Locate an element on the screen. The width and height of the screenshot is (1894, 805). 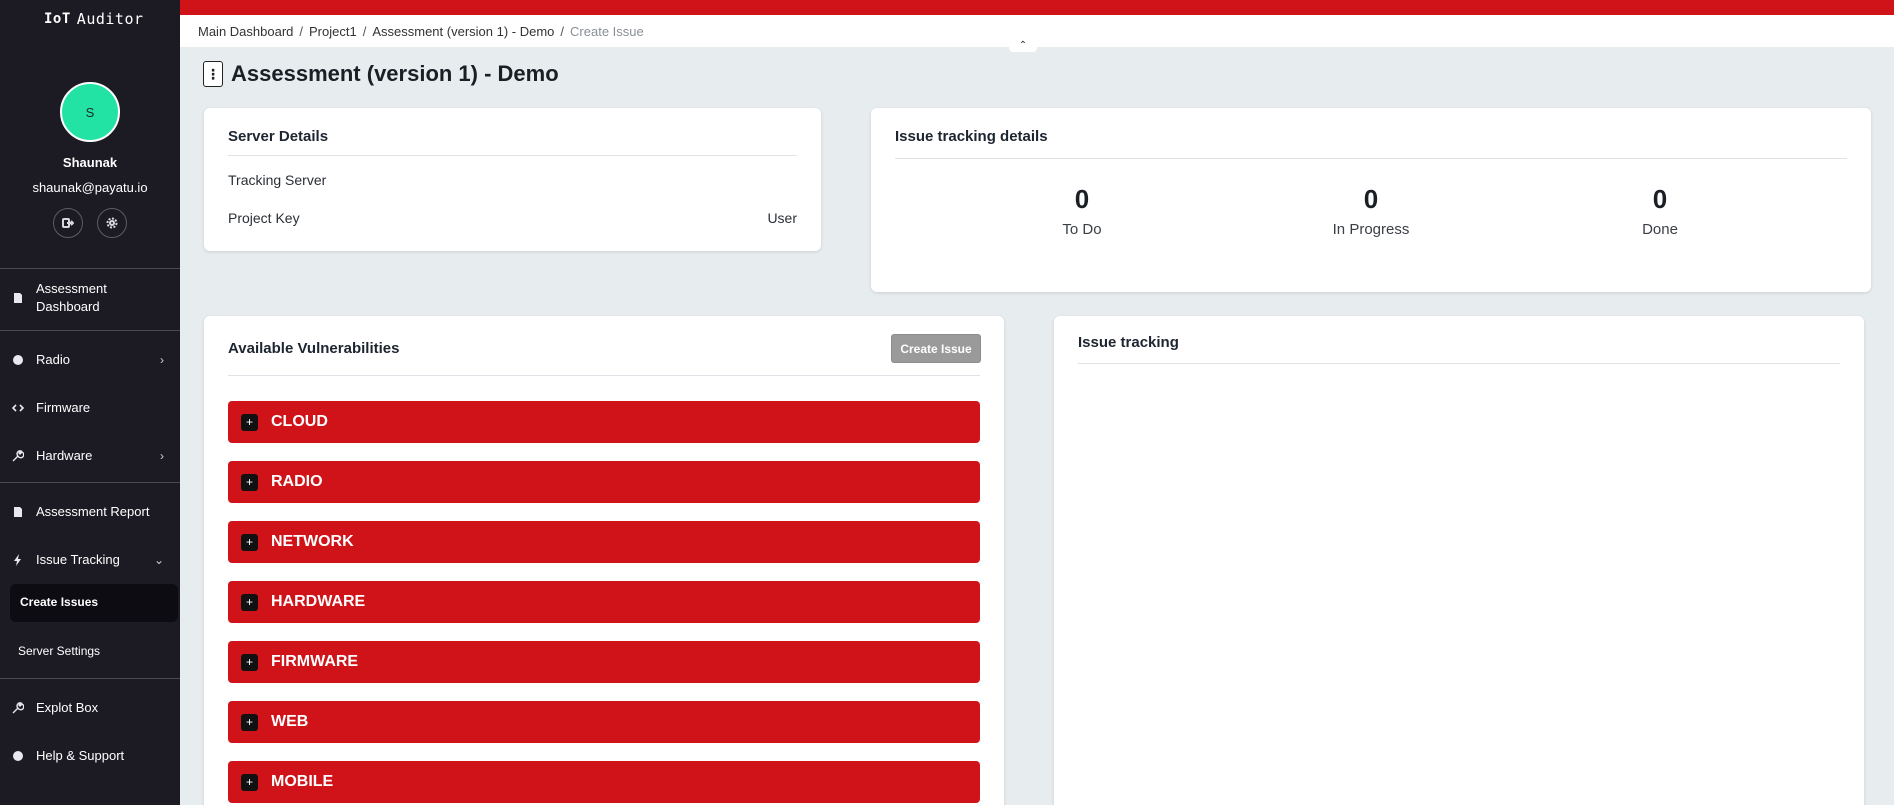
app-logo: IoT Auditor is located at coordinates (94, 19).